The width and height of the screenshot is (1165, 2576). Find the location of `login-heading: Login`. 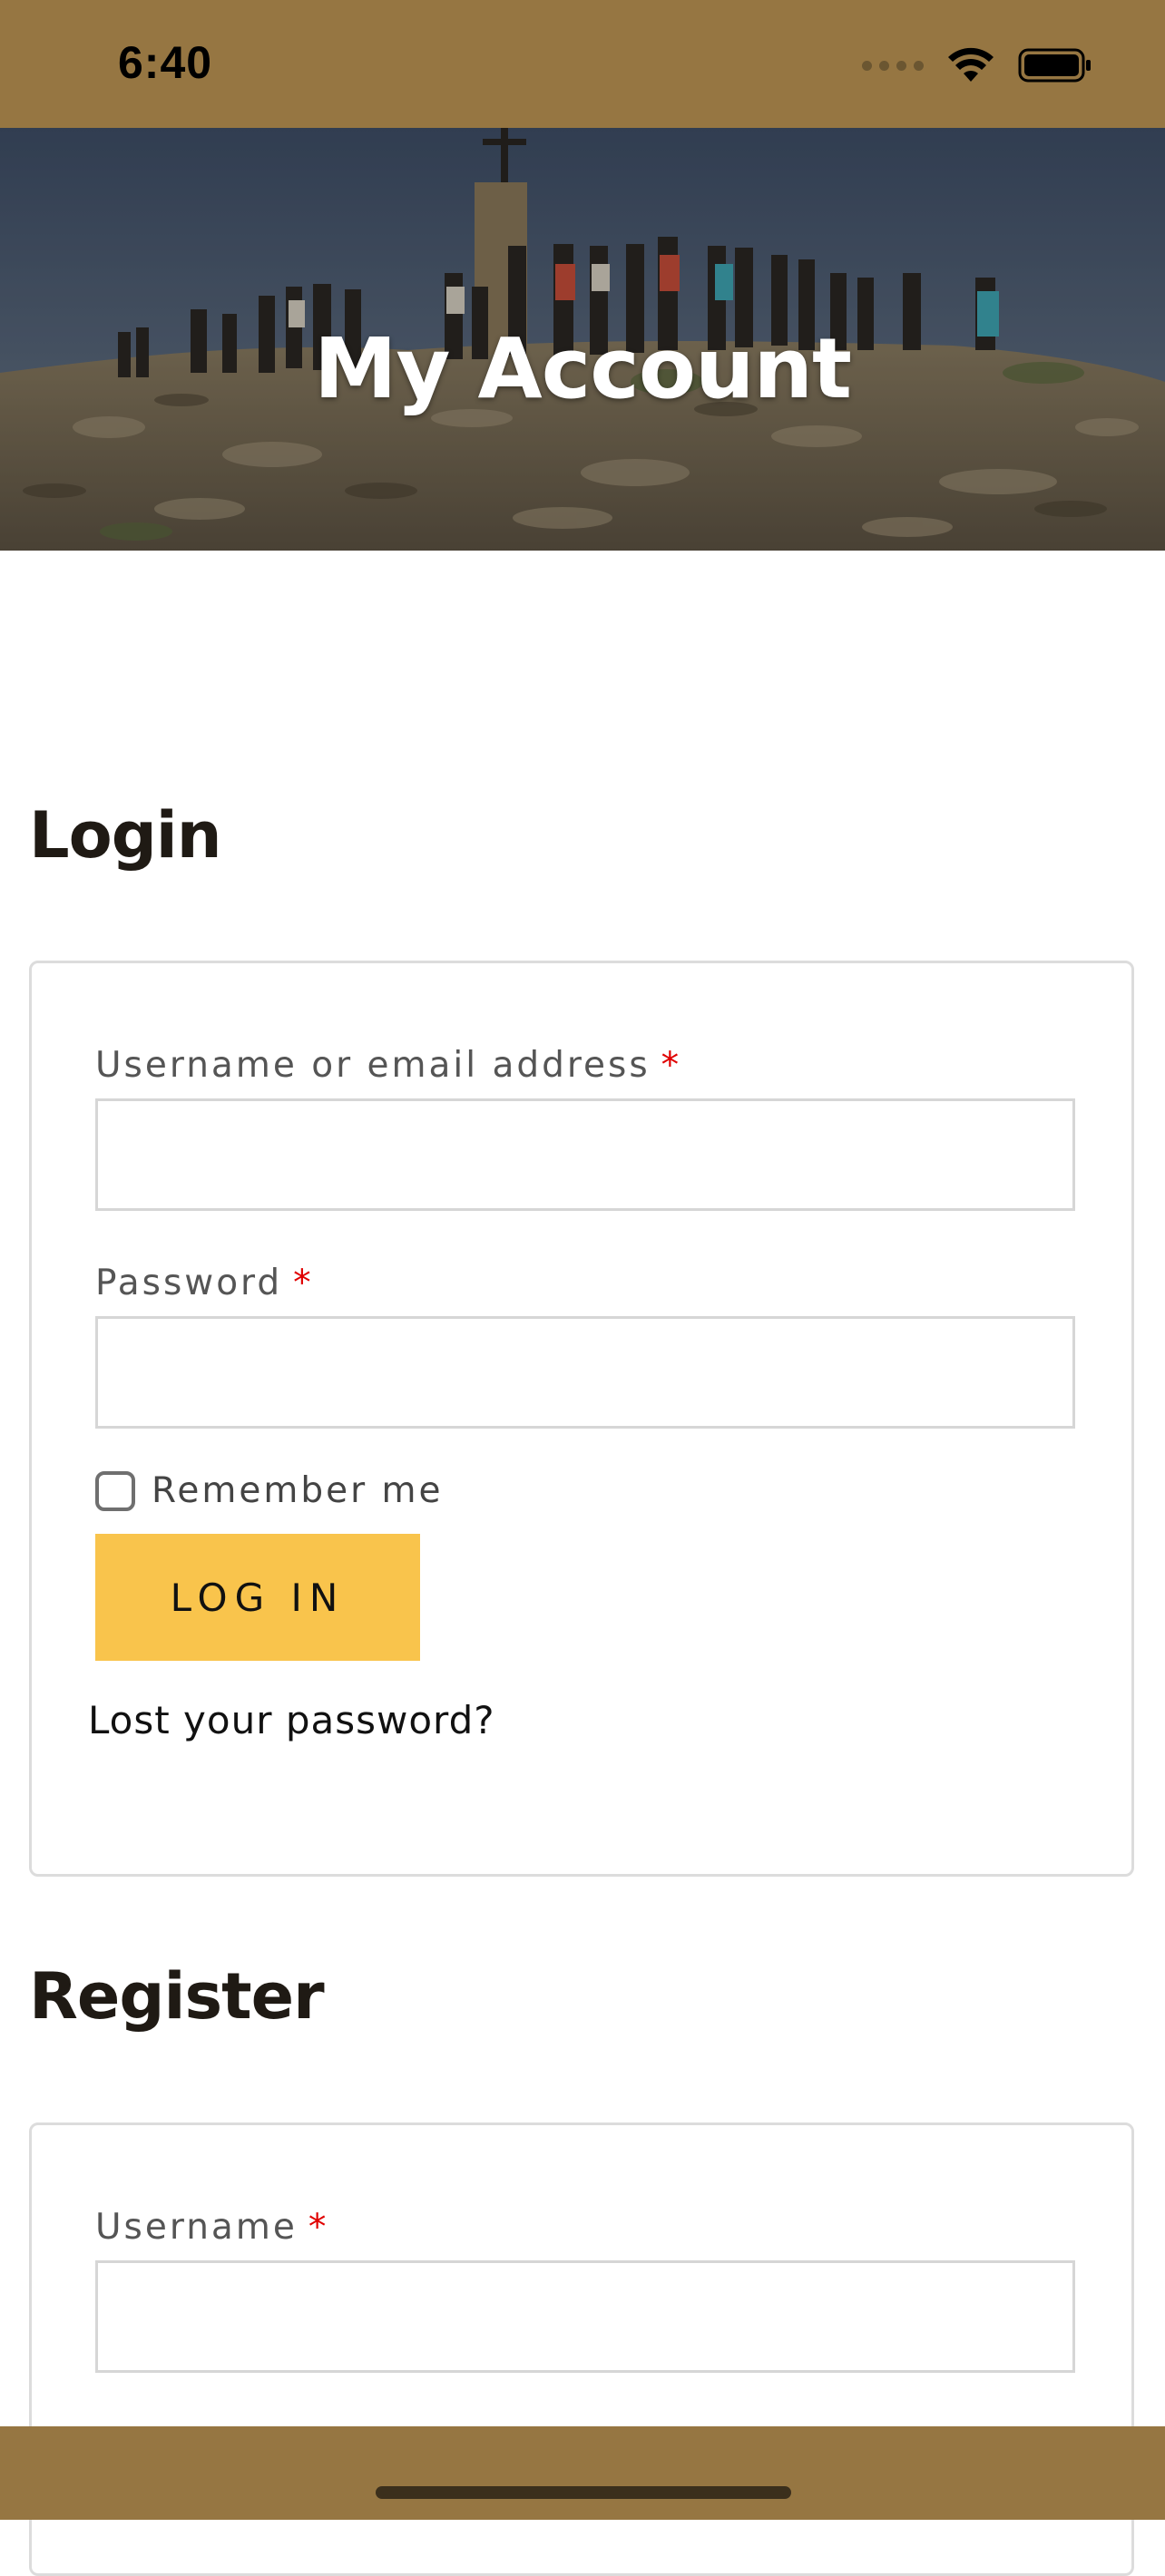

login-heading: Login is located at coordinates (125, 835).